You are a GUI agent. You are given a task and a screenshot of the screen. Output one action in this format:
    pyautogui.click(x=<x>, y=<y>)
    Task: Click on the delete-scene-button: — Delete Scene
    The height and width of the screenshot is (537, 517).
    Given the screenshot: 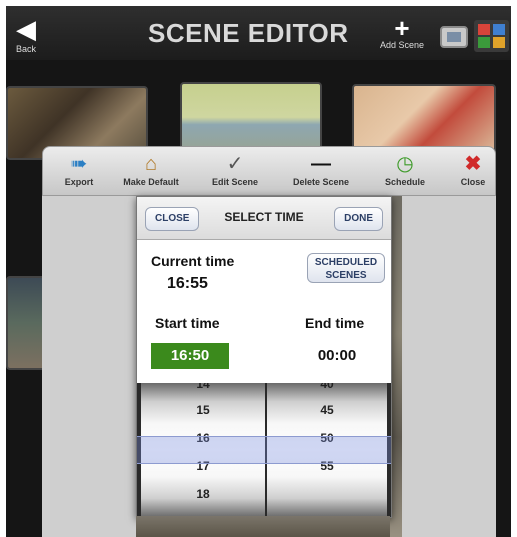 What is the action you would take?
    pyautogui.click(x=321, y=169)
    